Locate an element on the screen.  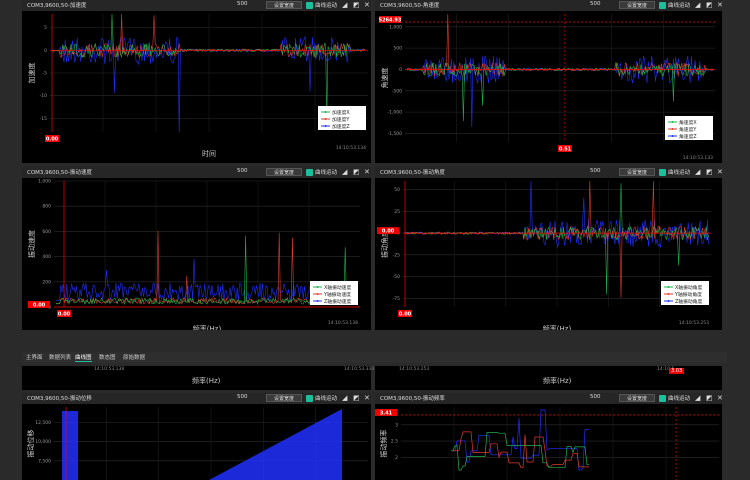
y-tick-label: -1,000 is located at coordinates (394, 113).